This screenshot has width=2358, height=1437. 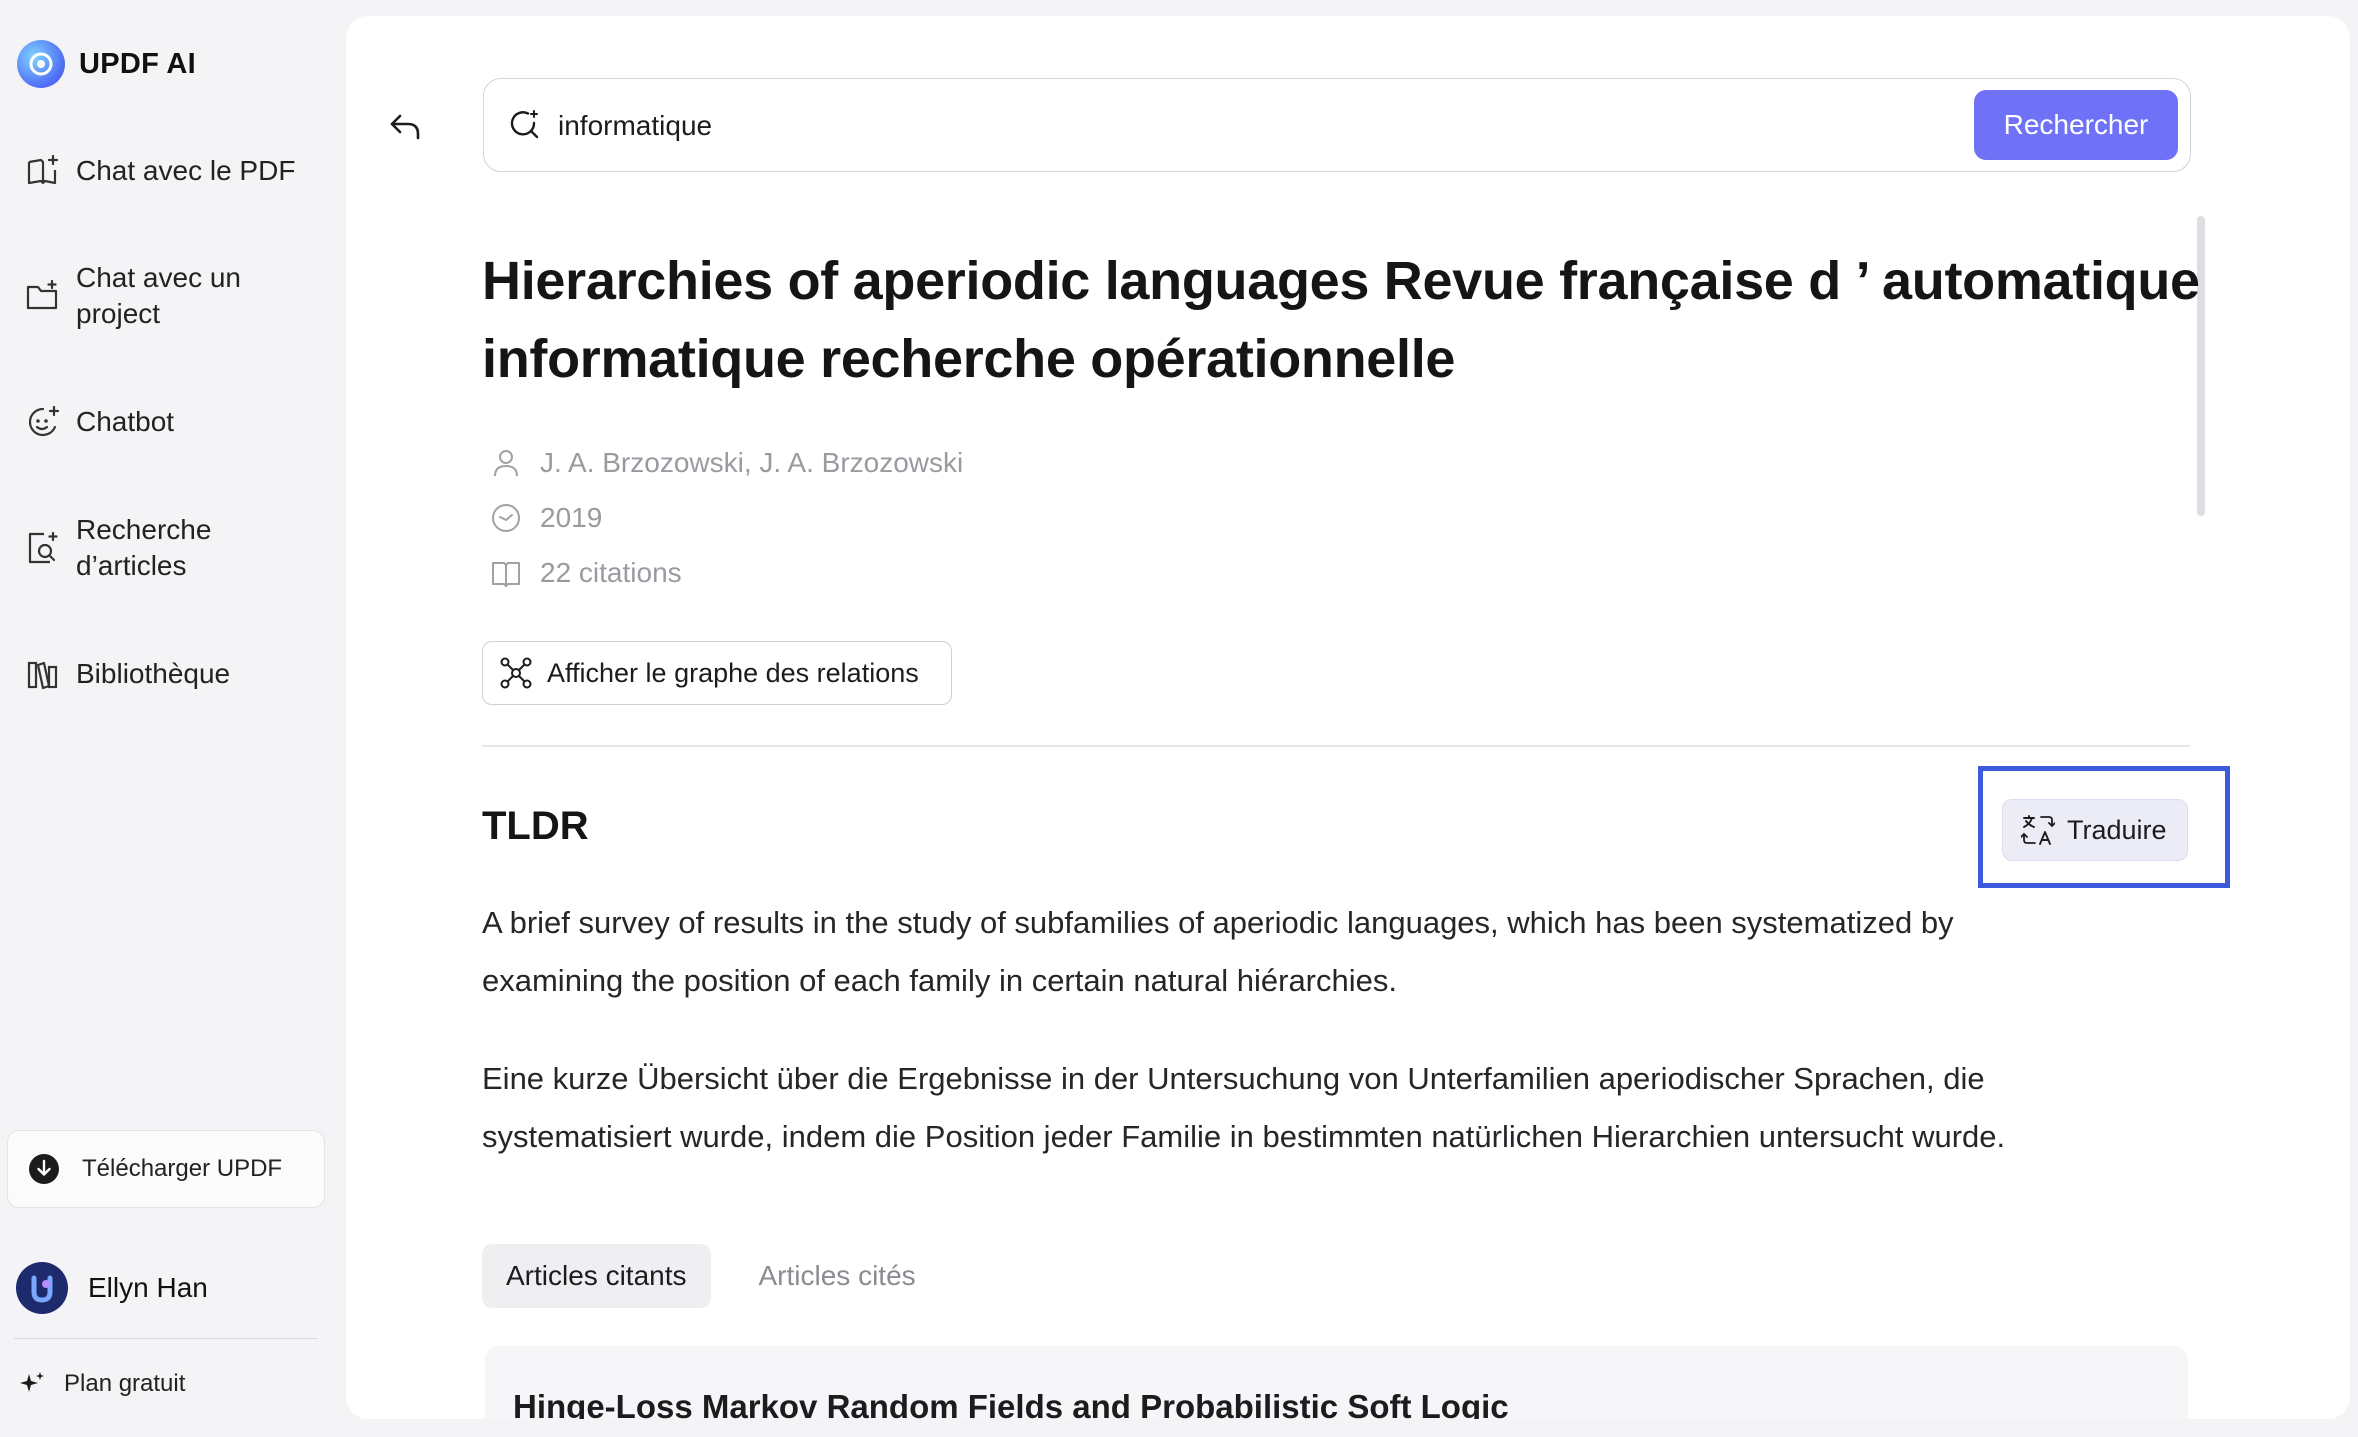 I want to click on back-arrow-icon, so click(x=405, y=127).